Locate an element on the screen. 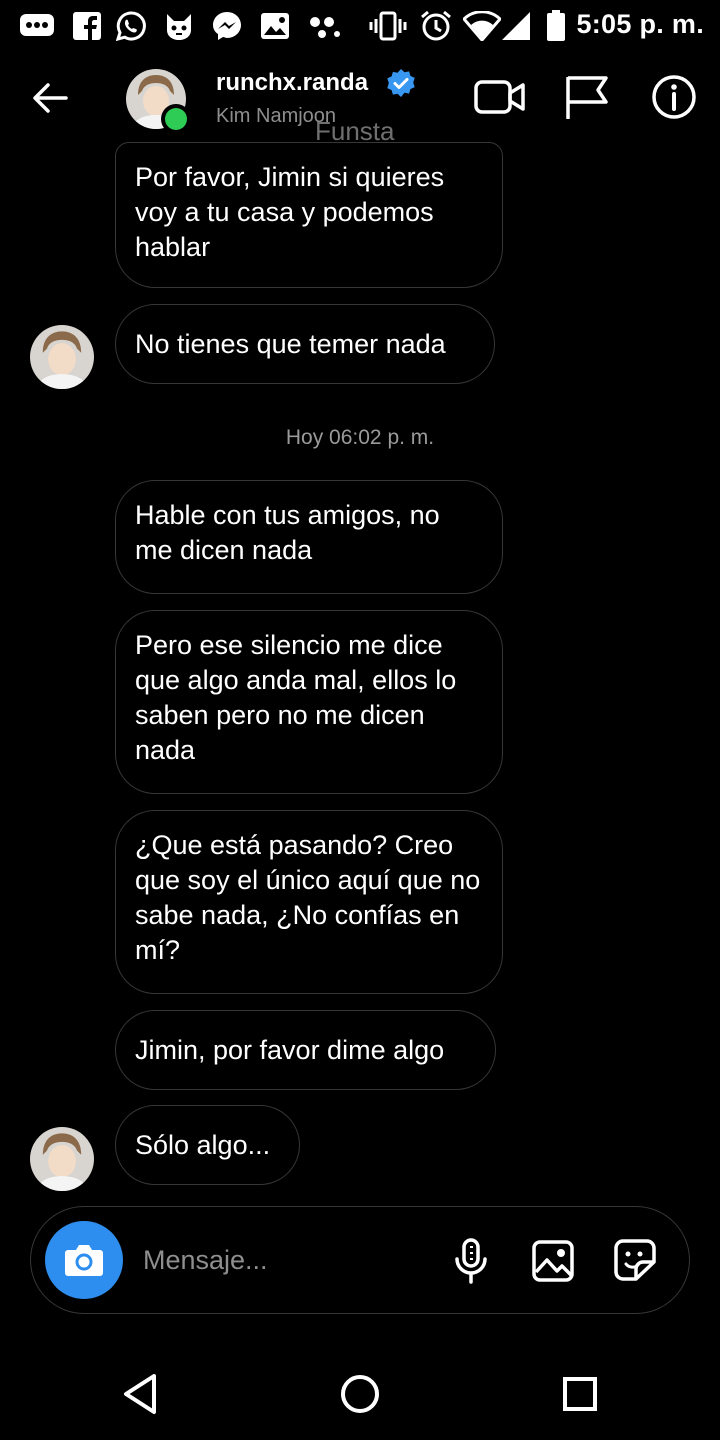 The width and height of the screenshot is (720, 1440). status-bar: 5:05 p. m. is located at coordinates (360, 26).